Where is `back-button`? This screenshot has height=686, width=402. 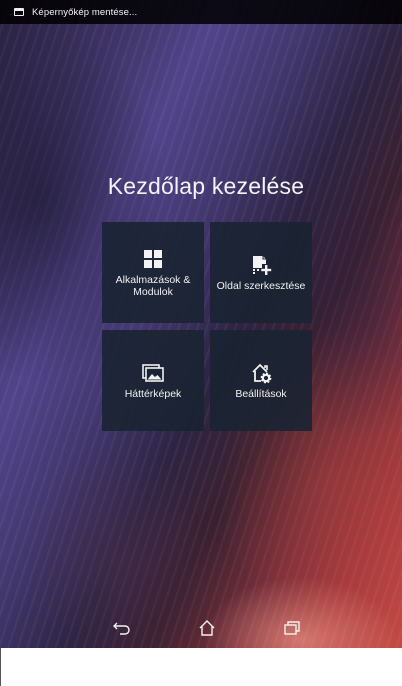 back-button is located at coordinates (122, 628).